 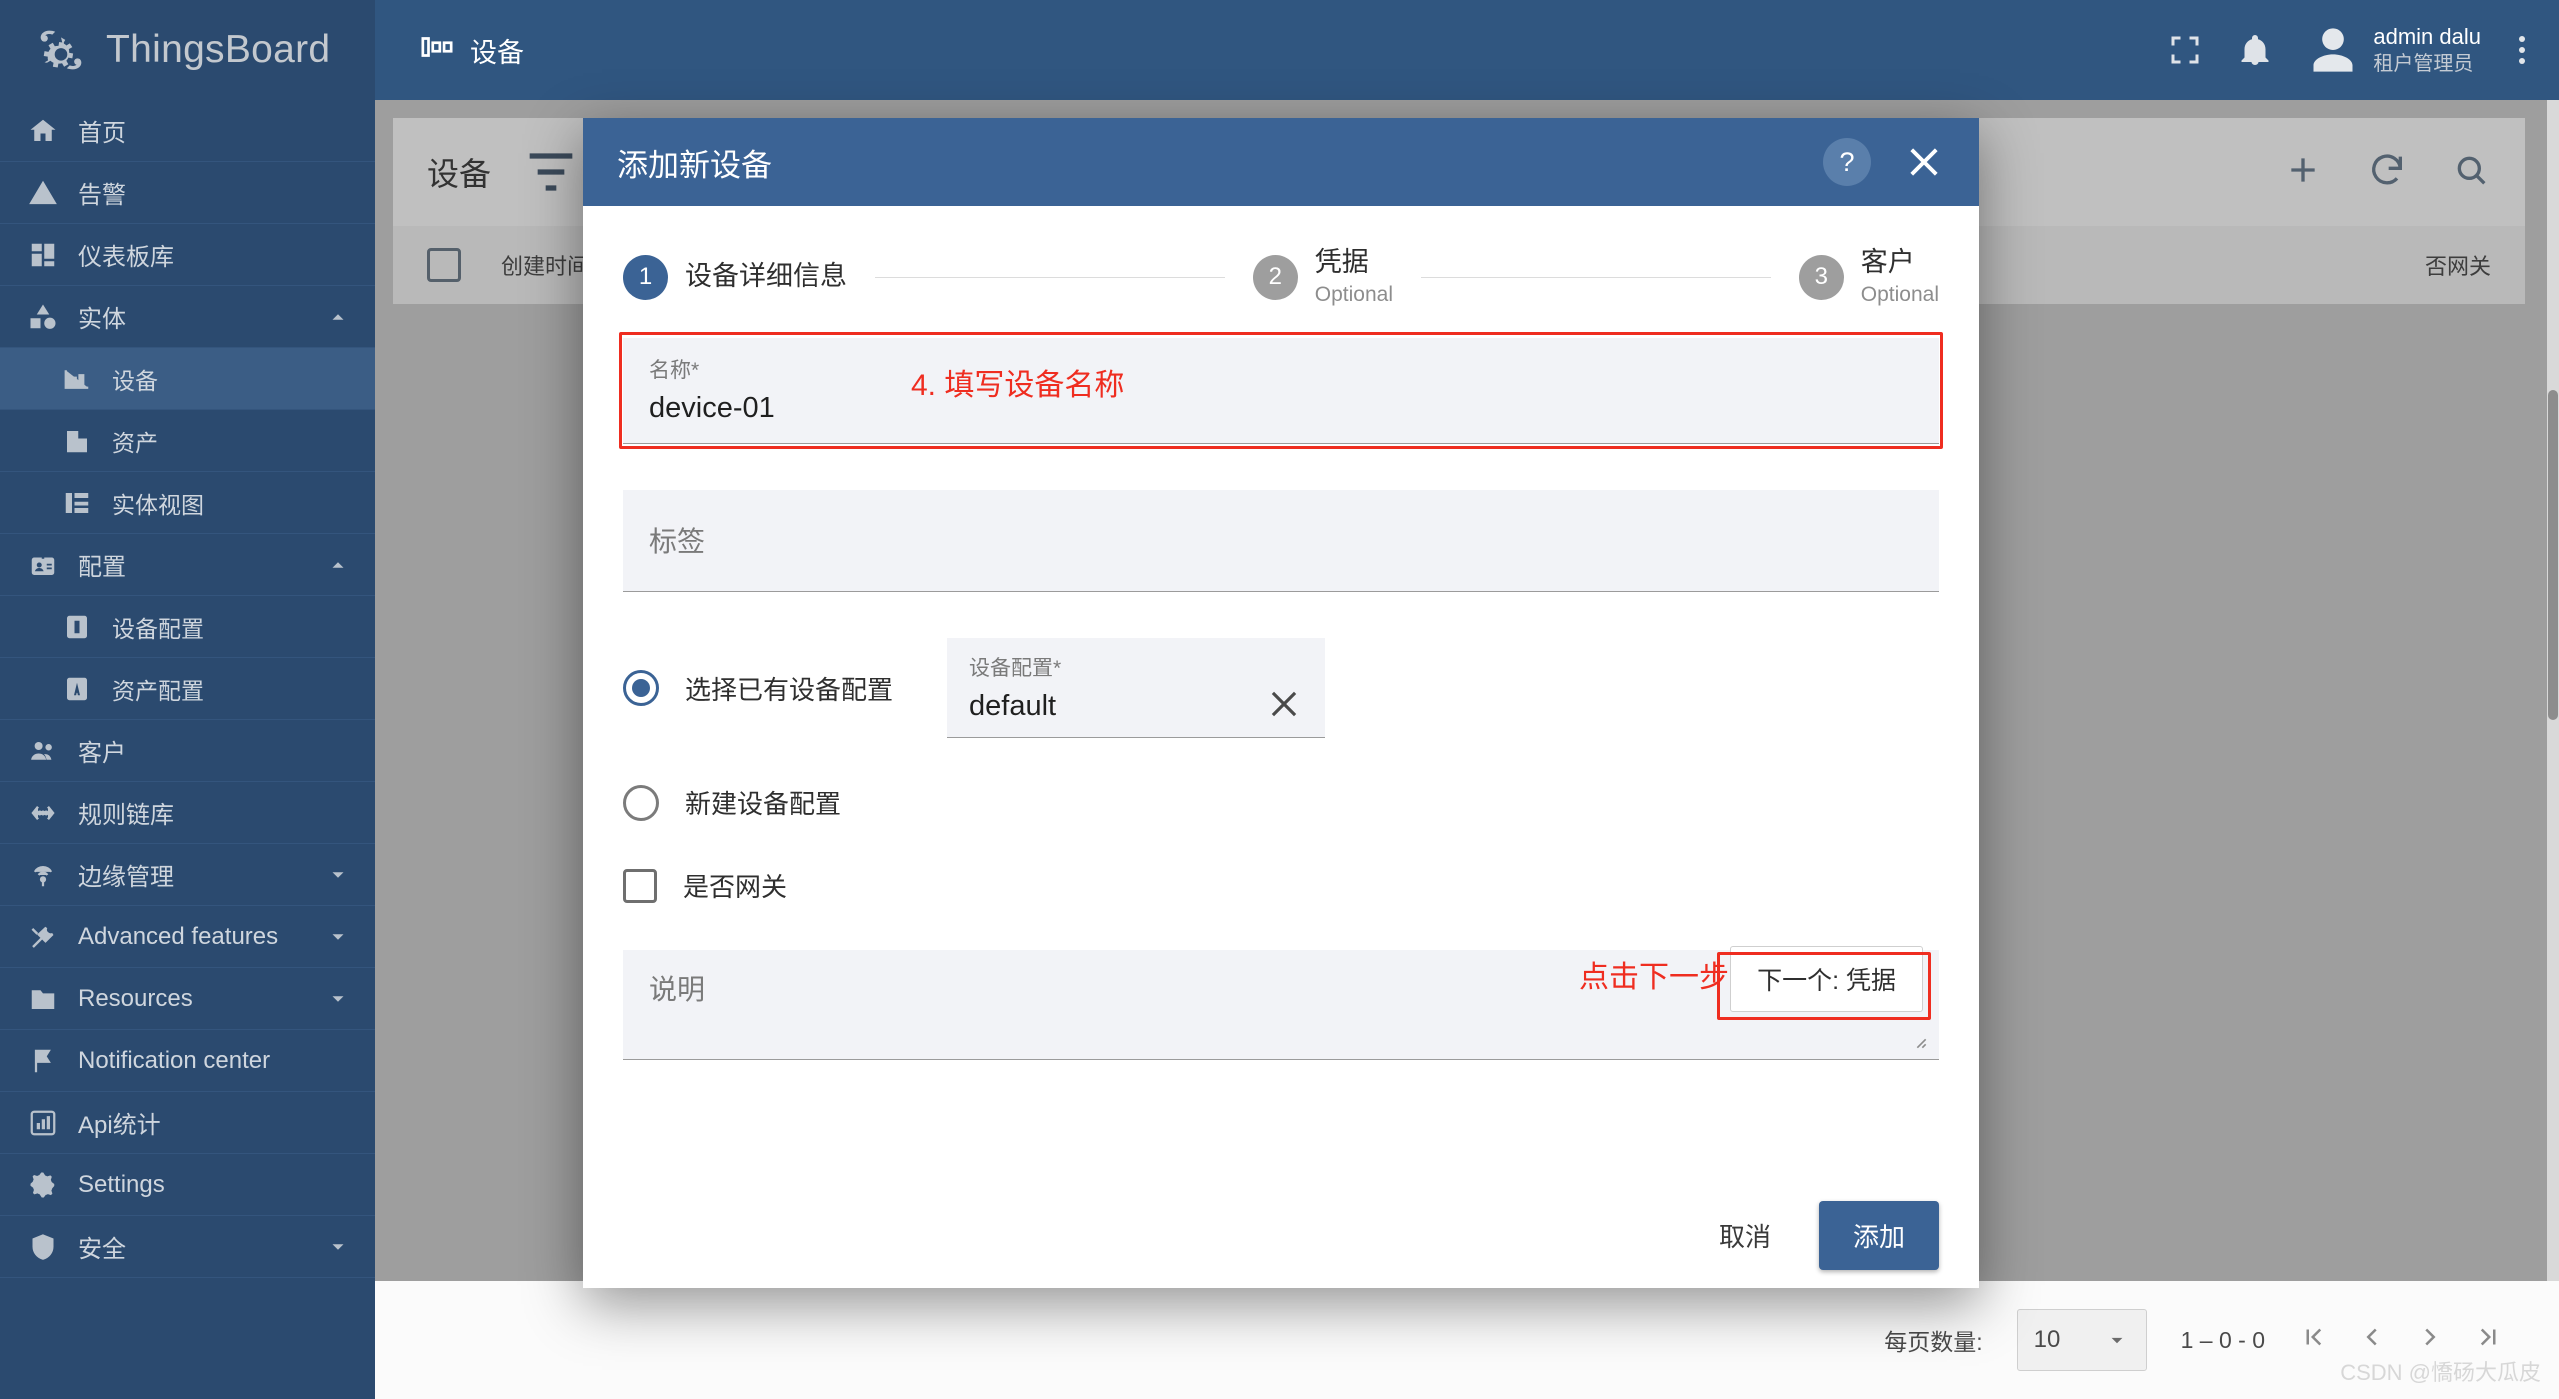 What do you see at coordinates (694, 165) in the screenshot?
I see `dialog-title: 添加新设备` at bounding box center [694, 165].